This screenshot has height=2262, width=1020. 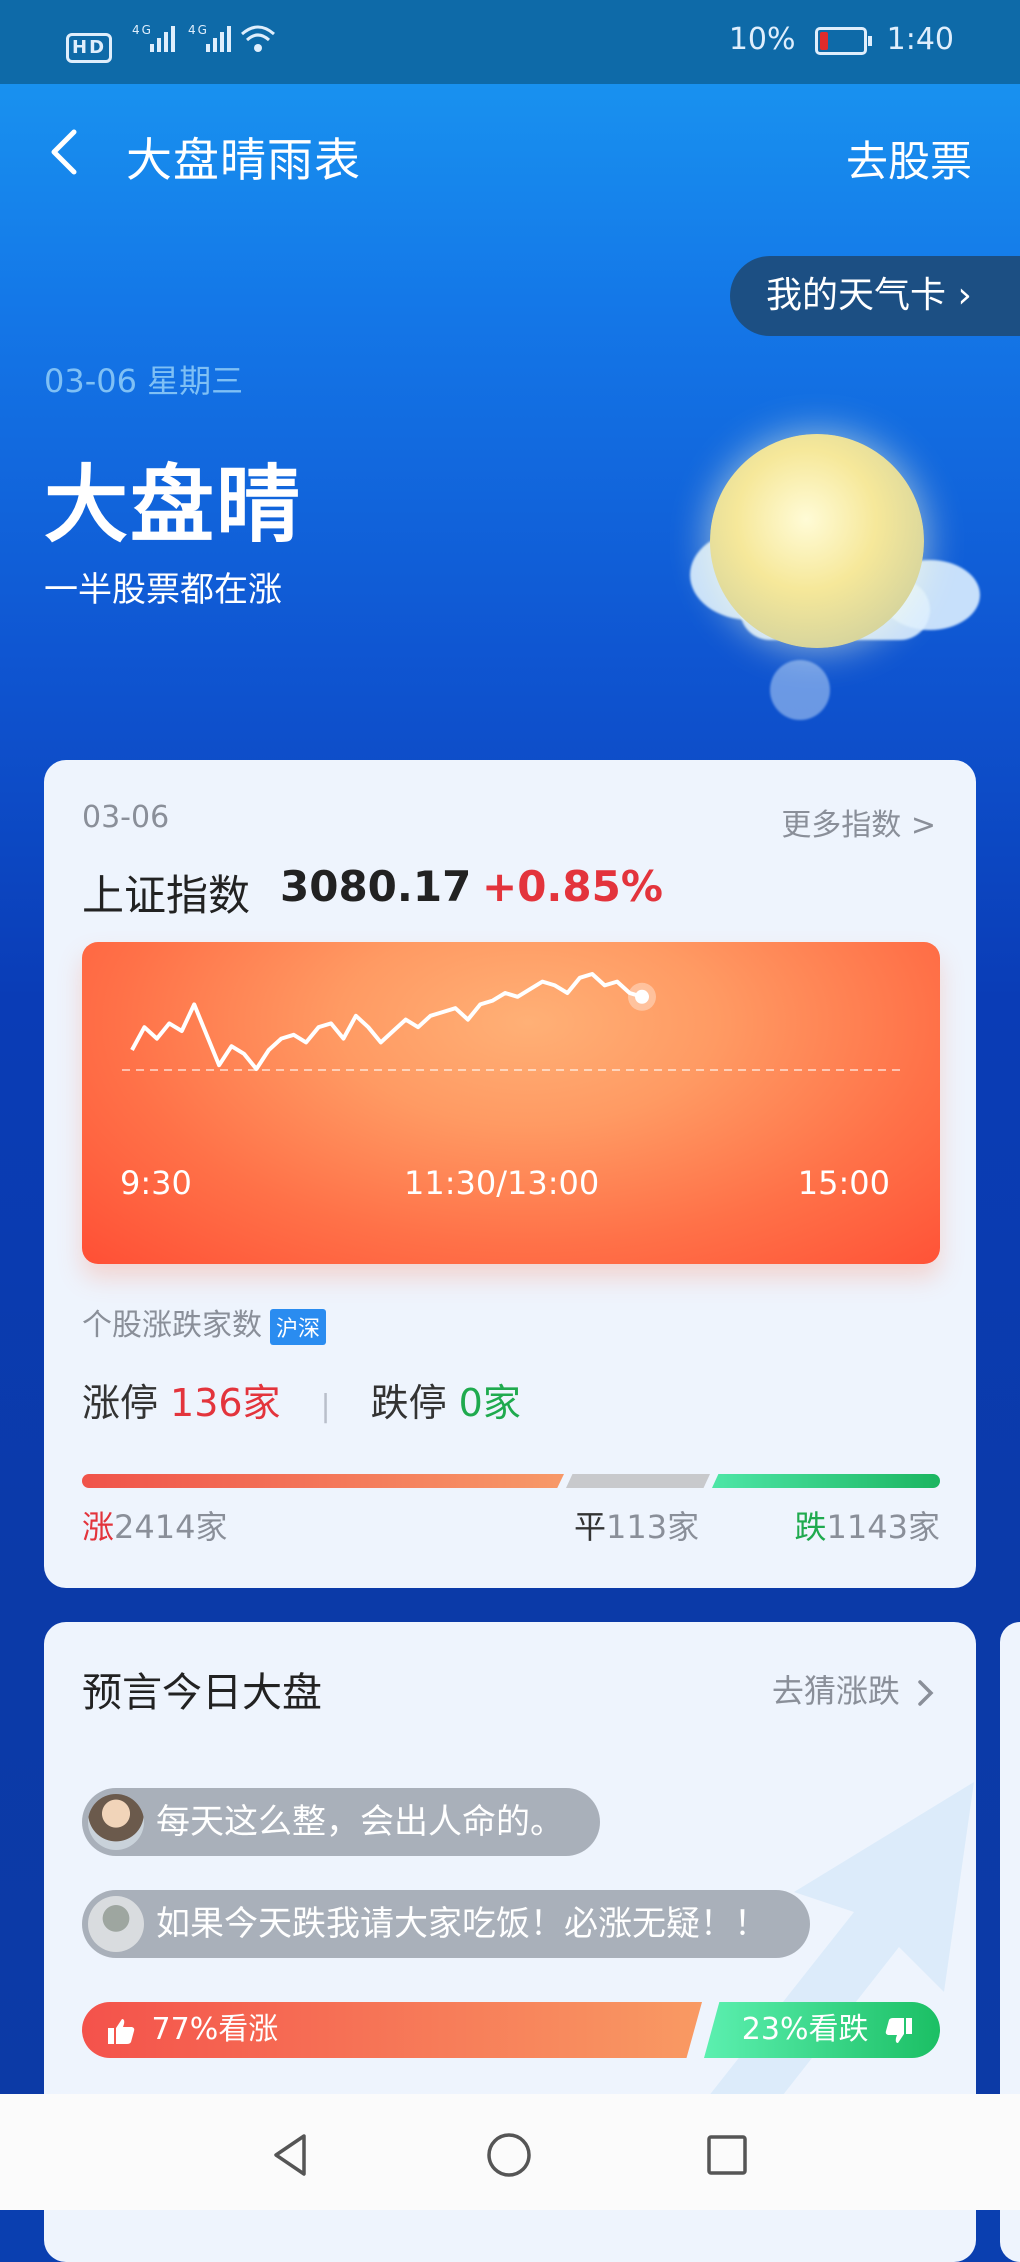 I want to click on vote-down-button: 23%看跌, so click(x=822, y=2030).